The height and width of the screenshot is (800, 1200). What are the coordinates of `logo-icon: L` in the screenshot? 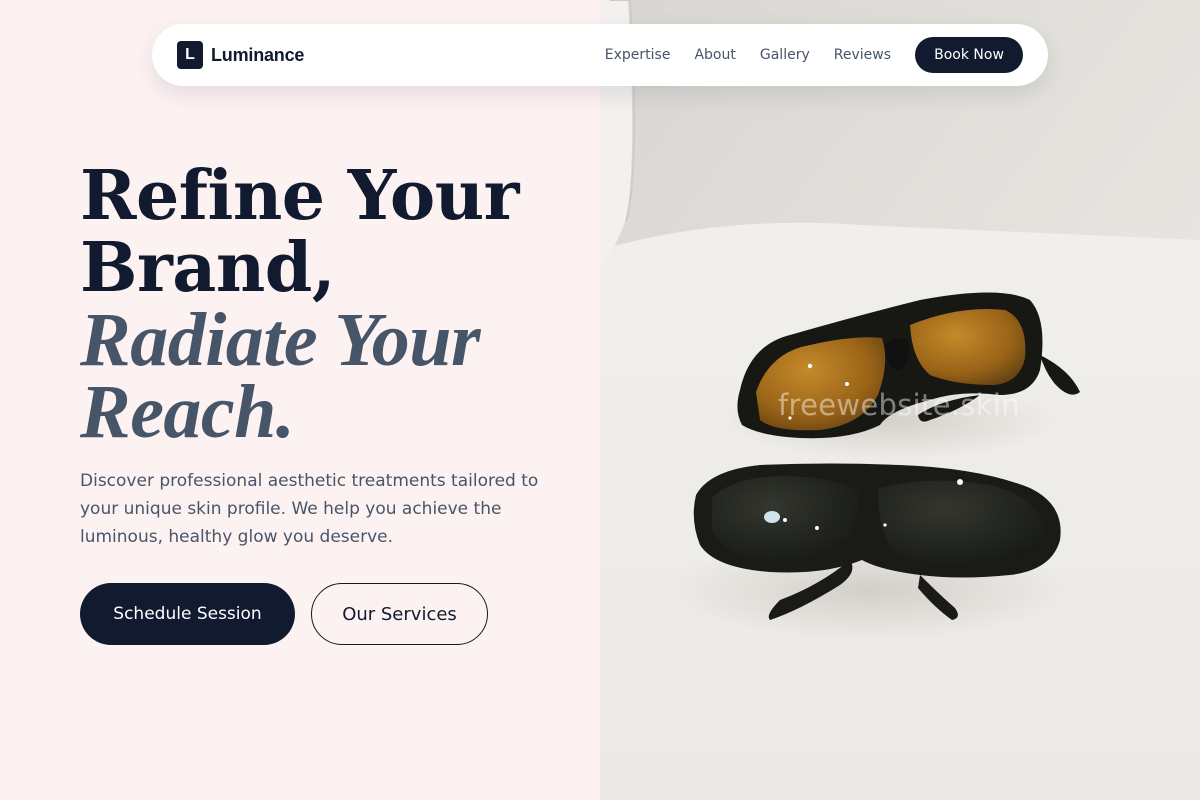 It's located at (190, 55).